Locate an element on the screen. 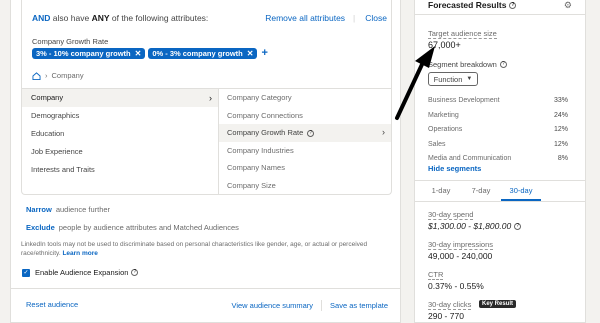 The width and height of the screenshot is (600, 323). ctr-value: 0.37% - 0.55% is located at coordinates (456, 286).